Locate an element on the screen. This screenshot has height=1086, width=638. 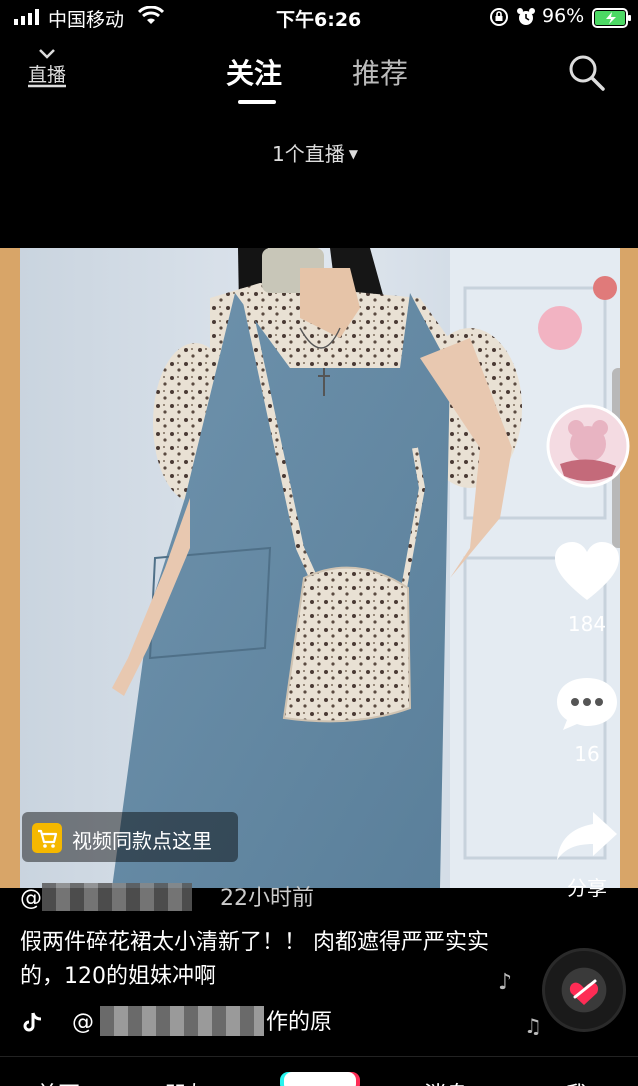
author-name-blurred is located at coordinates (117, 897).